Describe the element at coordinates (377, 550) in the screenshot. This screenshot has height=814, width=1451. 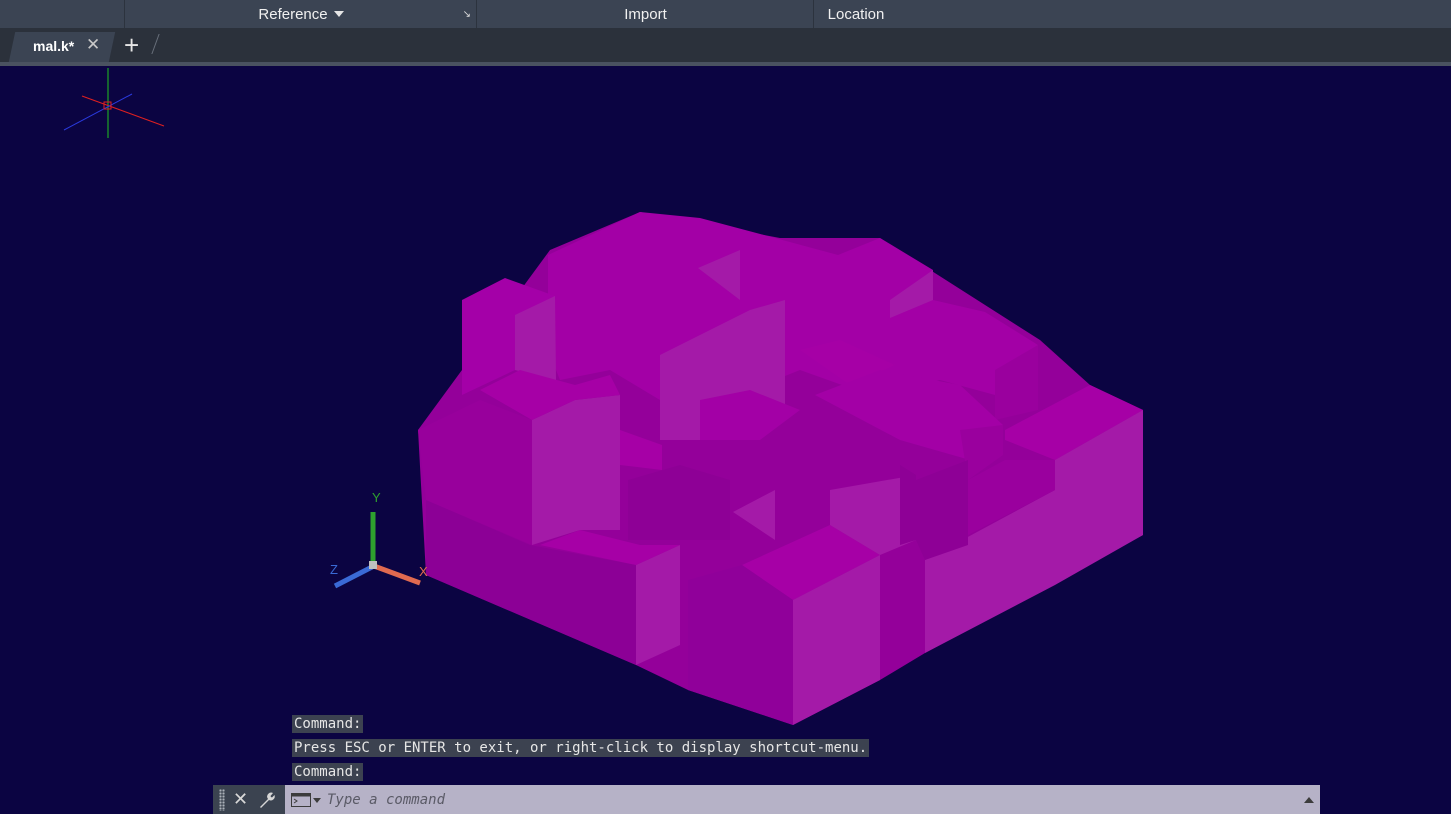
I see `ucs-icon` at that location.